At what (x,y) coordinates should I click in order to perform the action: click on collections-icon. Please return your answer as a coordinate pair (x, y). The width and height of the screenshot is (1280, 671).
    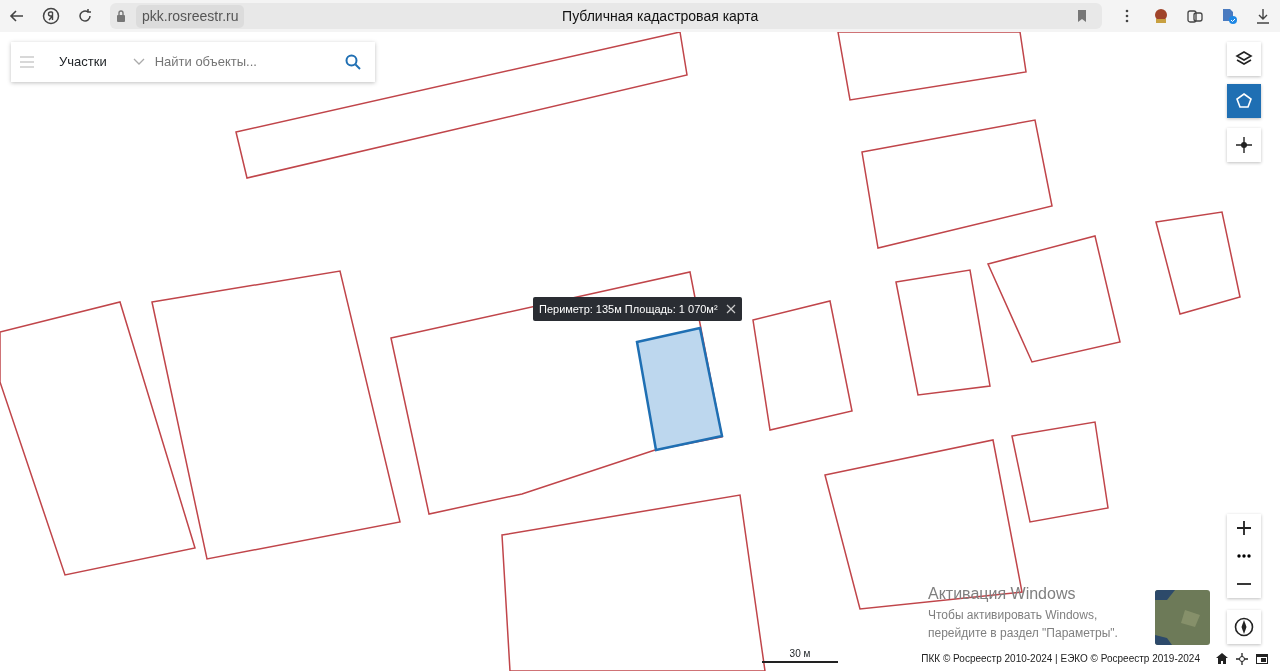
    Looking at the image, I should click on (1195, 16).